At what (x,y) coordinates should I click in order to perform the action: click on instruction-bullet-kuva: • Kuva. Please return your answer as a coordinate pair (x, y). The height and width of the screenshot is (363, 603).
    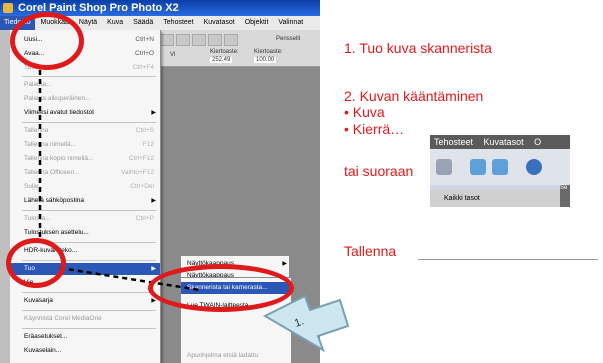
    Looking at the image, I should click on (364, 112).